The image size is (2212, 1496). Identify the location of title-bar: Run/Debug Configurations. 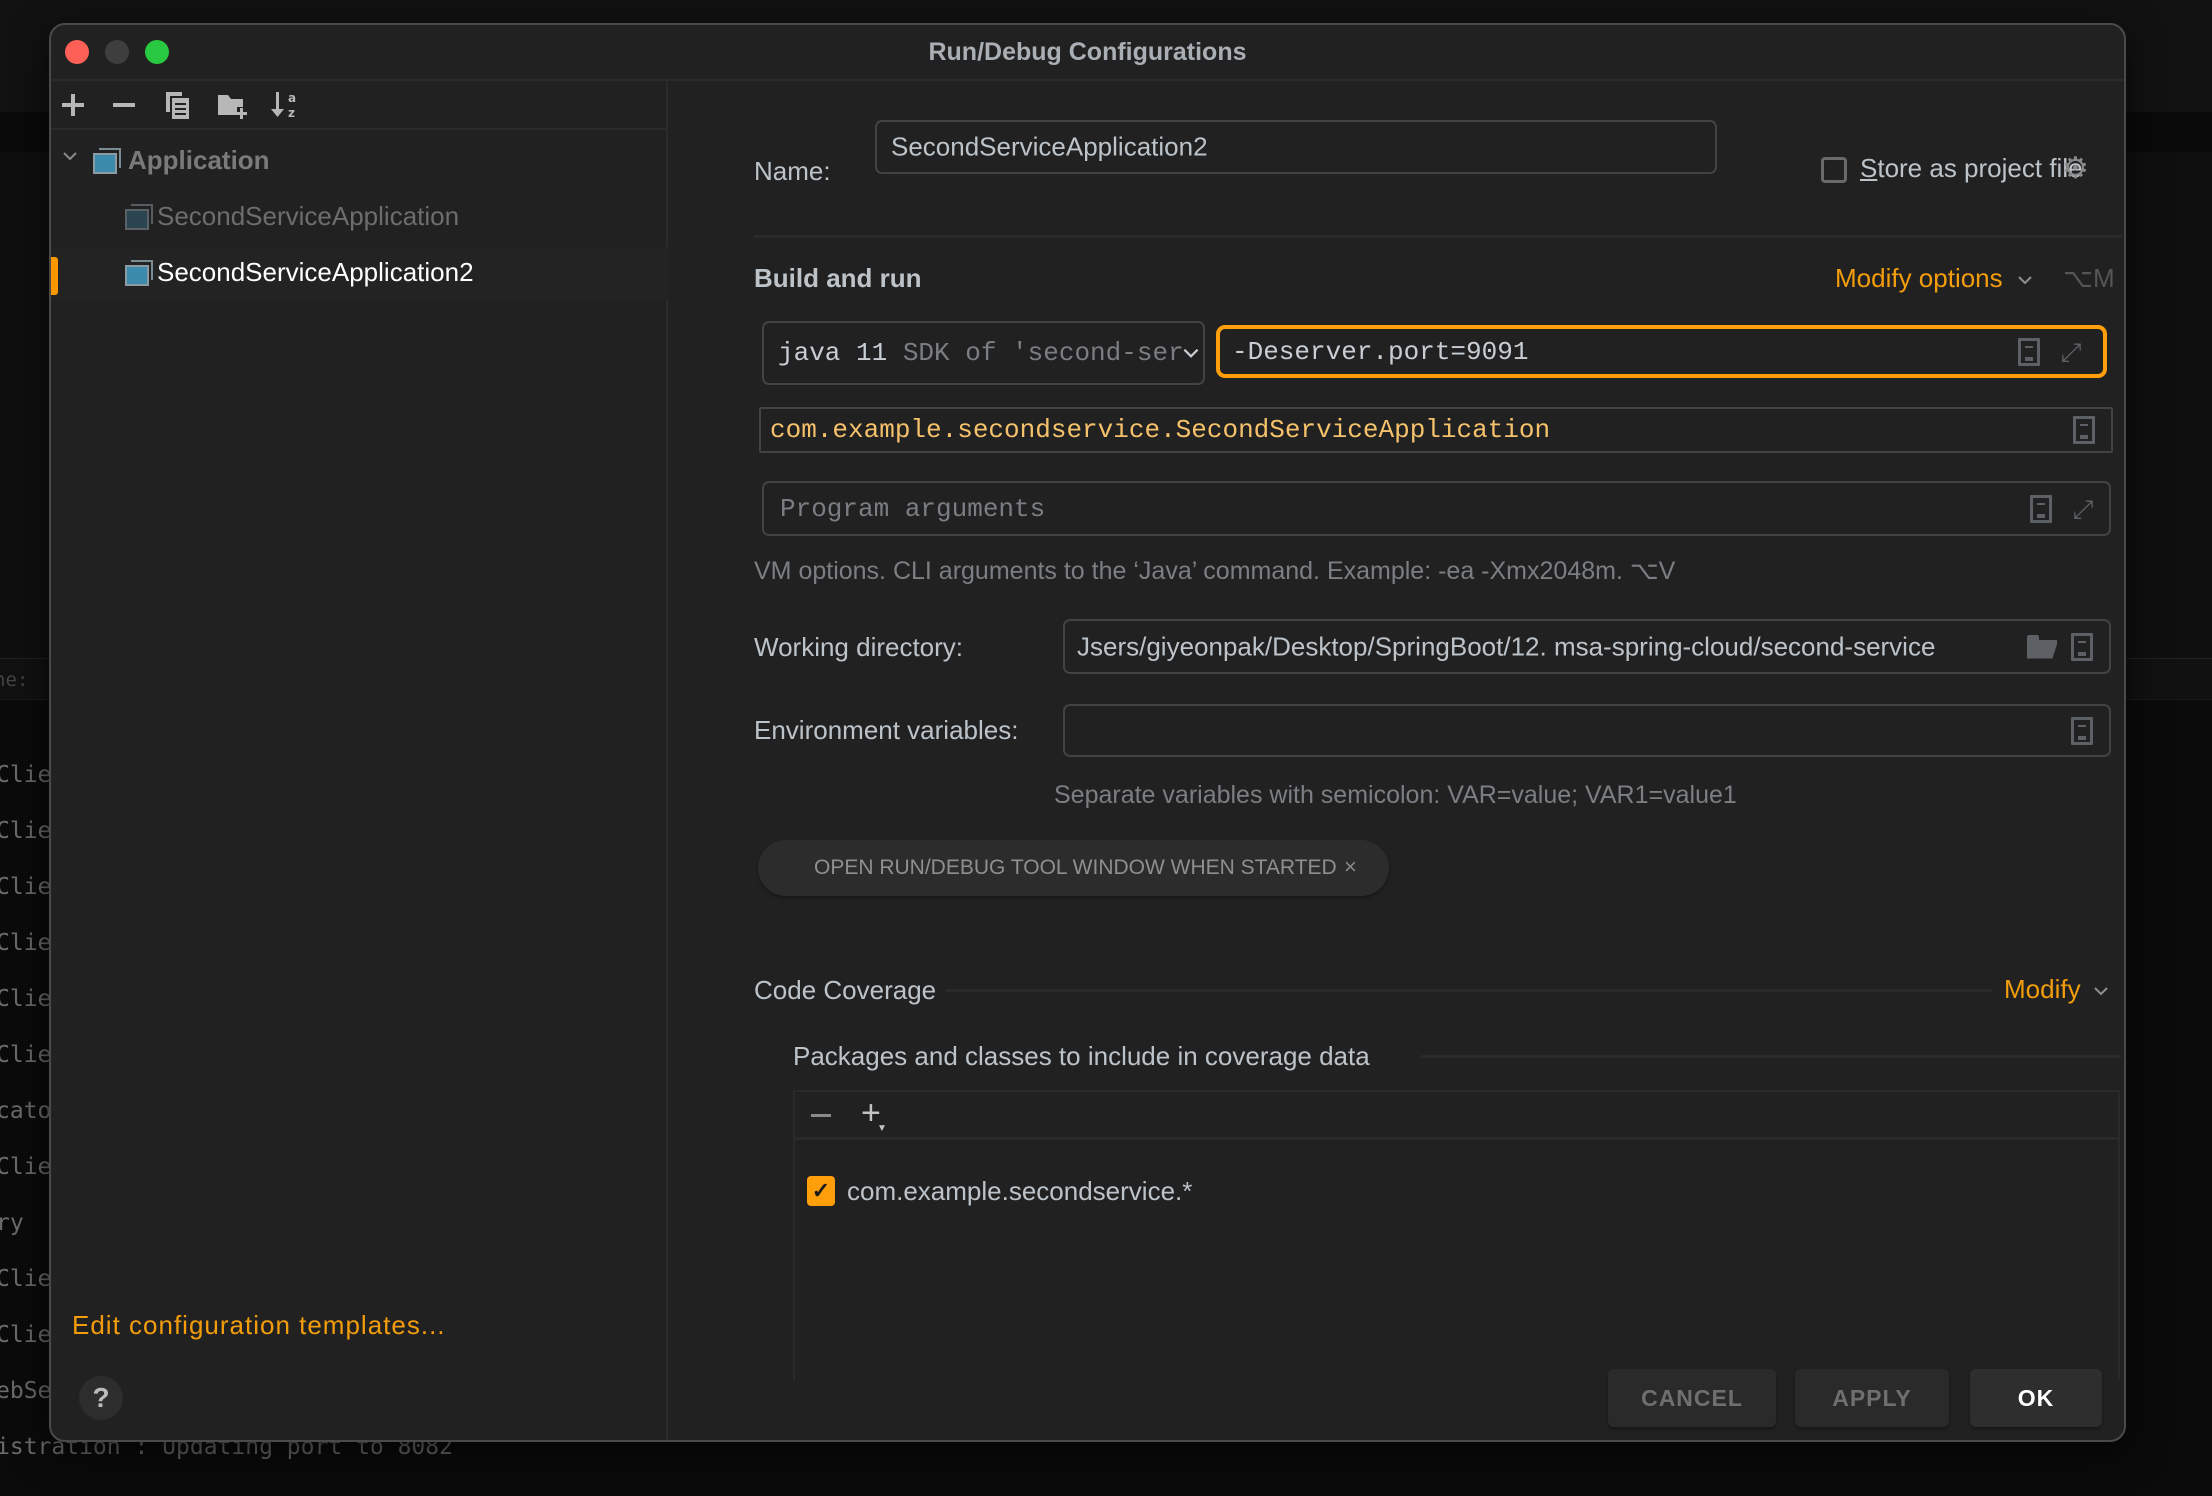
(1087, 53).